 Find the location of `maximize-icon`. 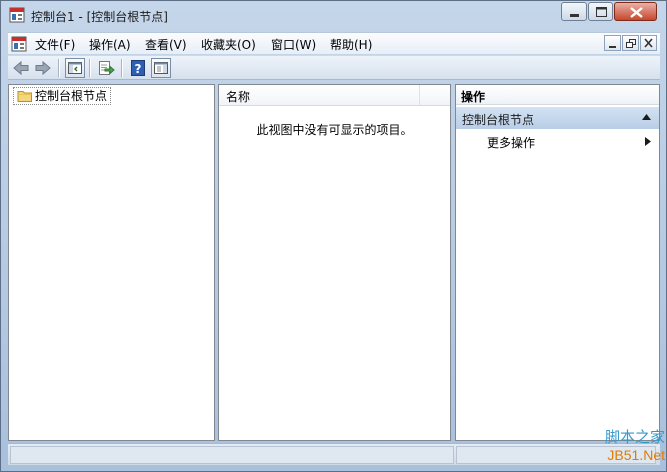

maximize-icon is located at coordinates (601, 12).